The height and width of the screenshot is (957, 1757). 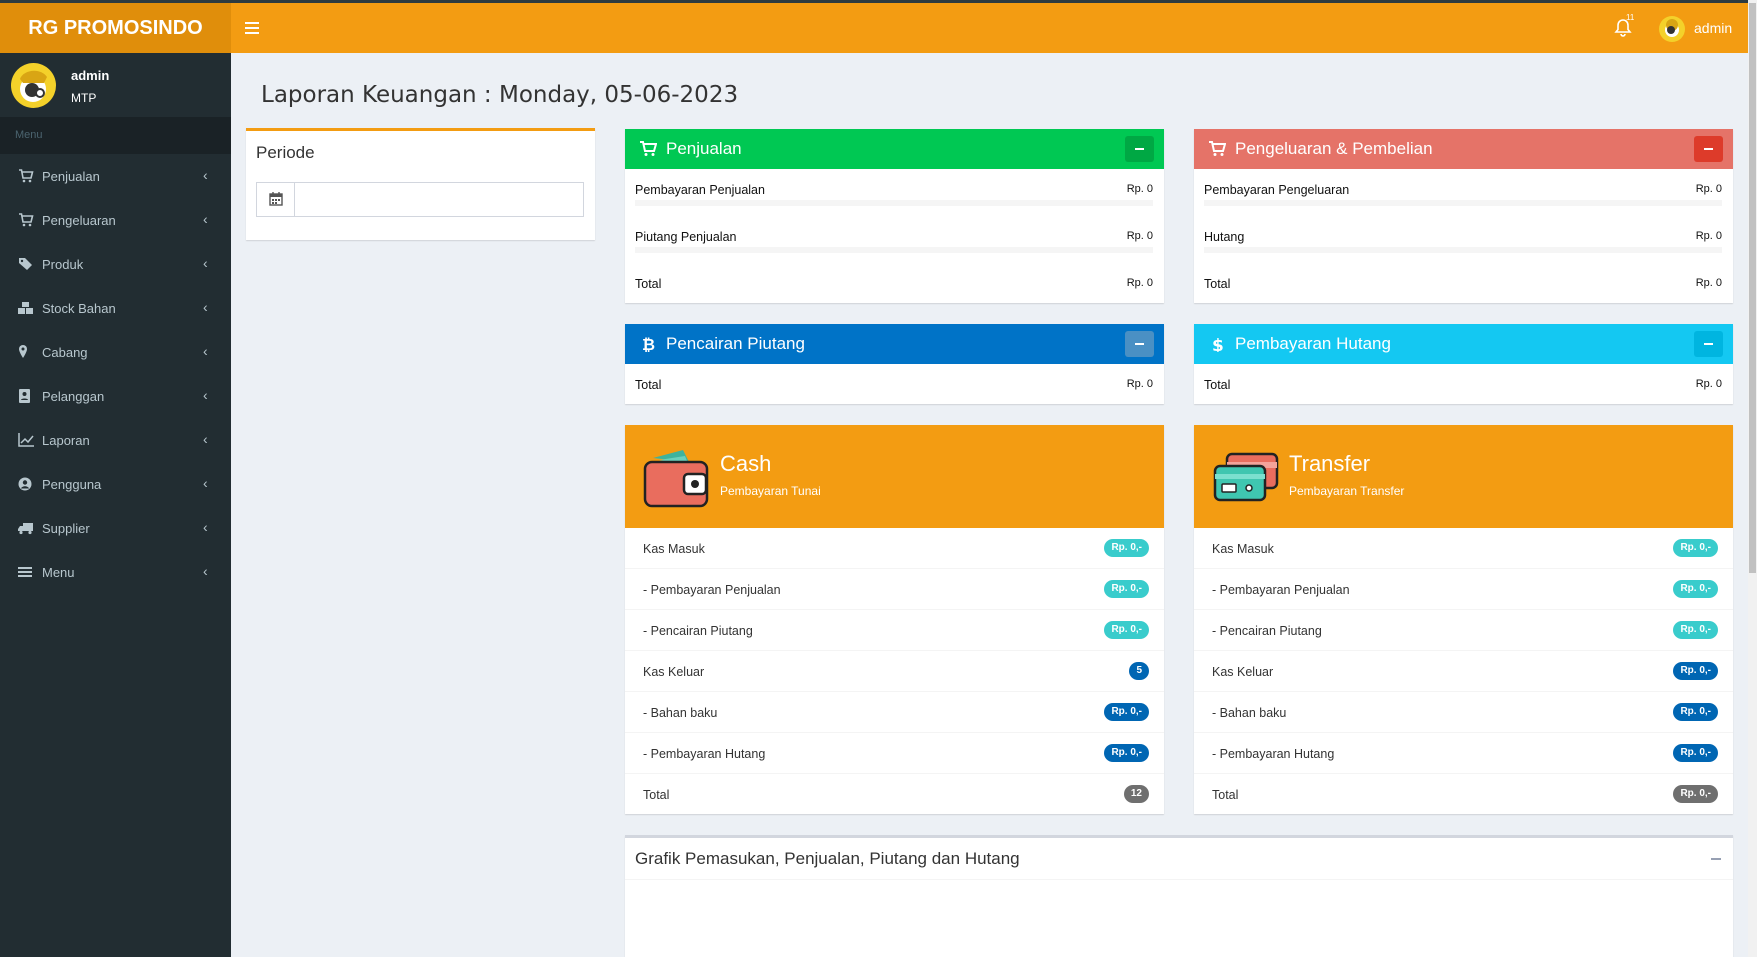 I want to click on sidebar-item-pengguna: Pengguna ‹, so click(x=115, y=484).